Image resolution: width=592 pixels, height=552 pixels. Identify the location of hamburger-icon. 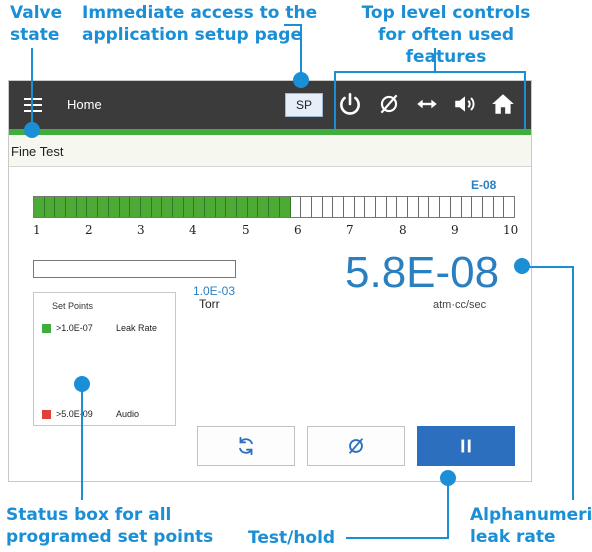
(33, 105).